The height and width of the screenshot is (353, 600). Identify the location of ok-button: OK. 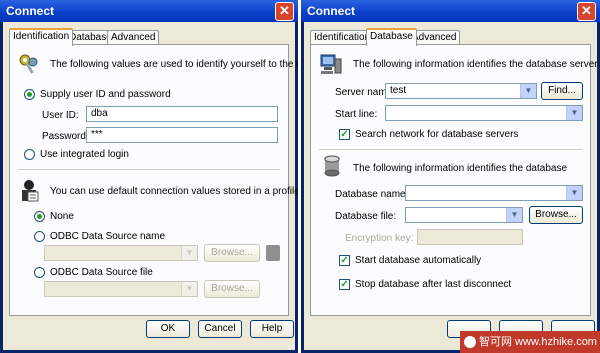
(168, 329).